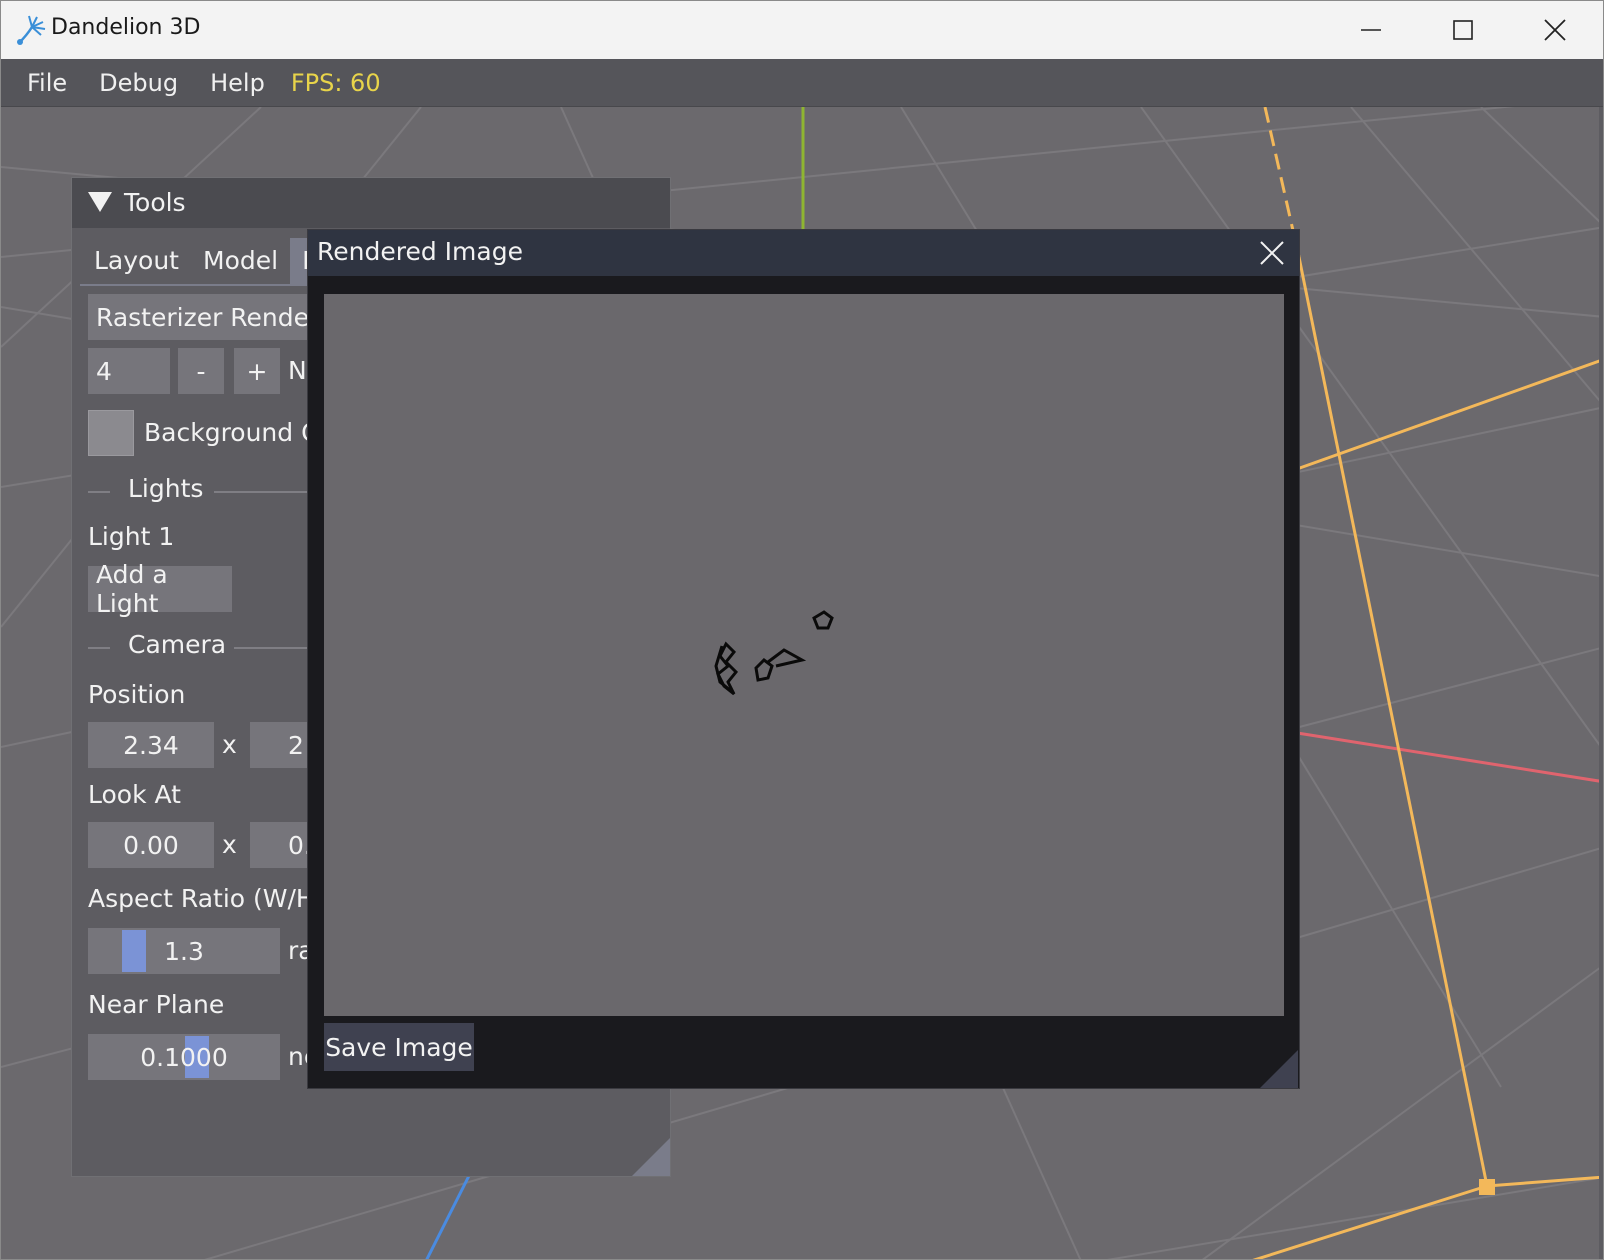 This screenshot has height=1260, width=1604. What do you see at coordinates (802, 30) in the screenshot?
I see `title-bar: Dandelion 3D` at bounding box center [802, 30].